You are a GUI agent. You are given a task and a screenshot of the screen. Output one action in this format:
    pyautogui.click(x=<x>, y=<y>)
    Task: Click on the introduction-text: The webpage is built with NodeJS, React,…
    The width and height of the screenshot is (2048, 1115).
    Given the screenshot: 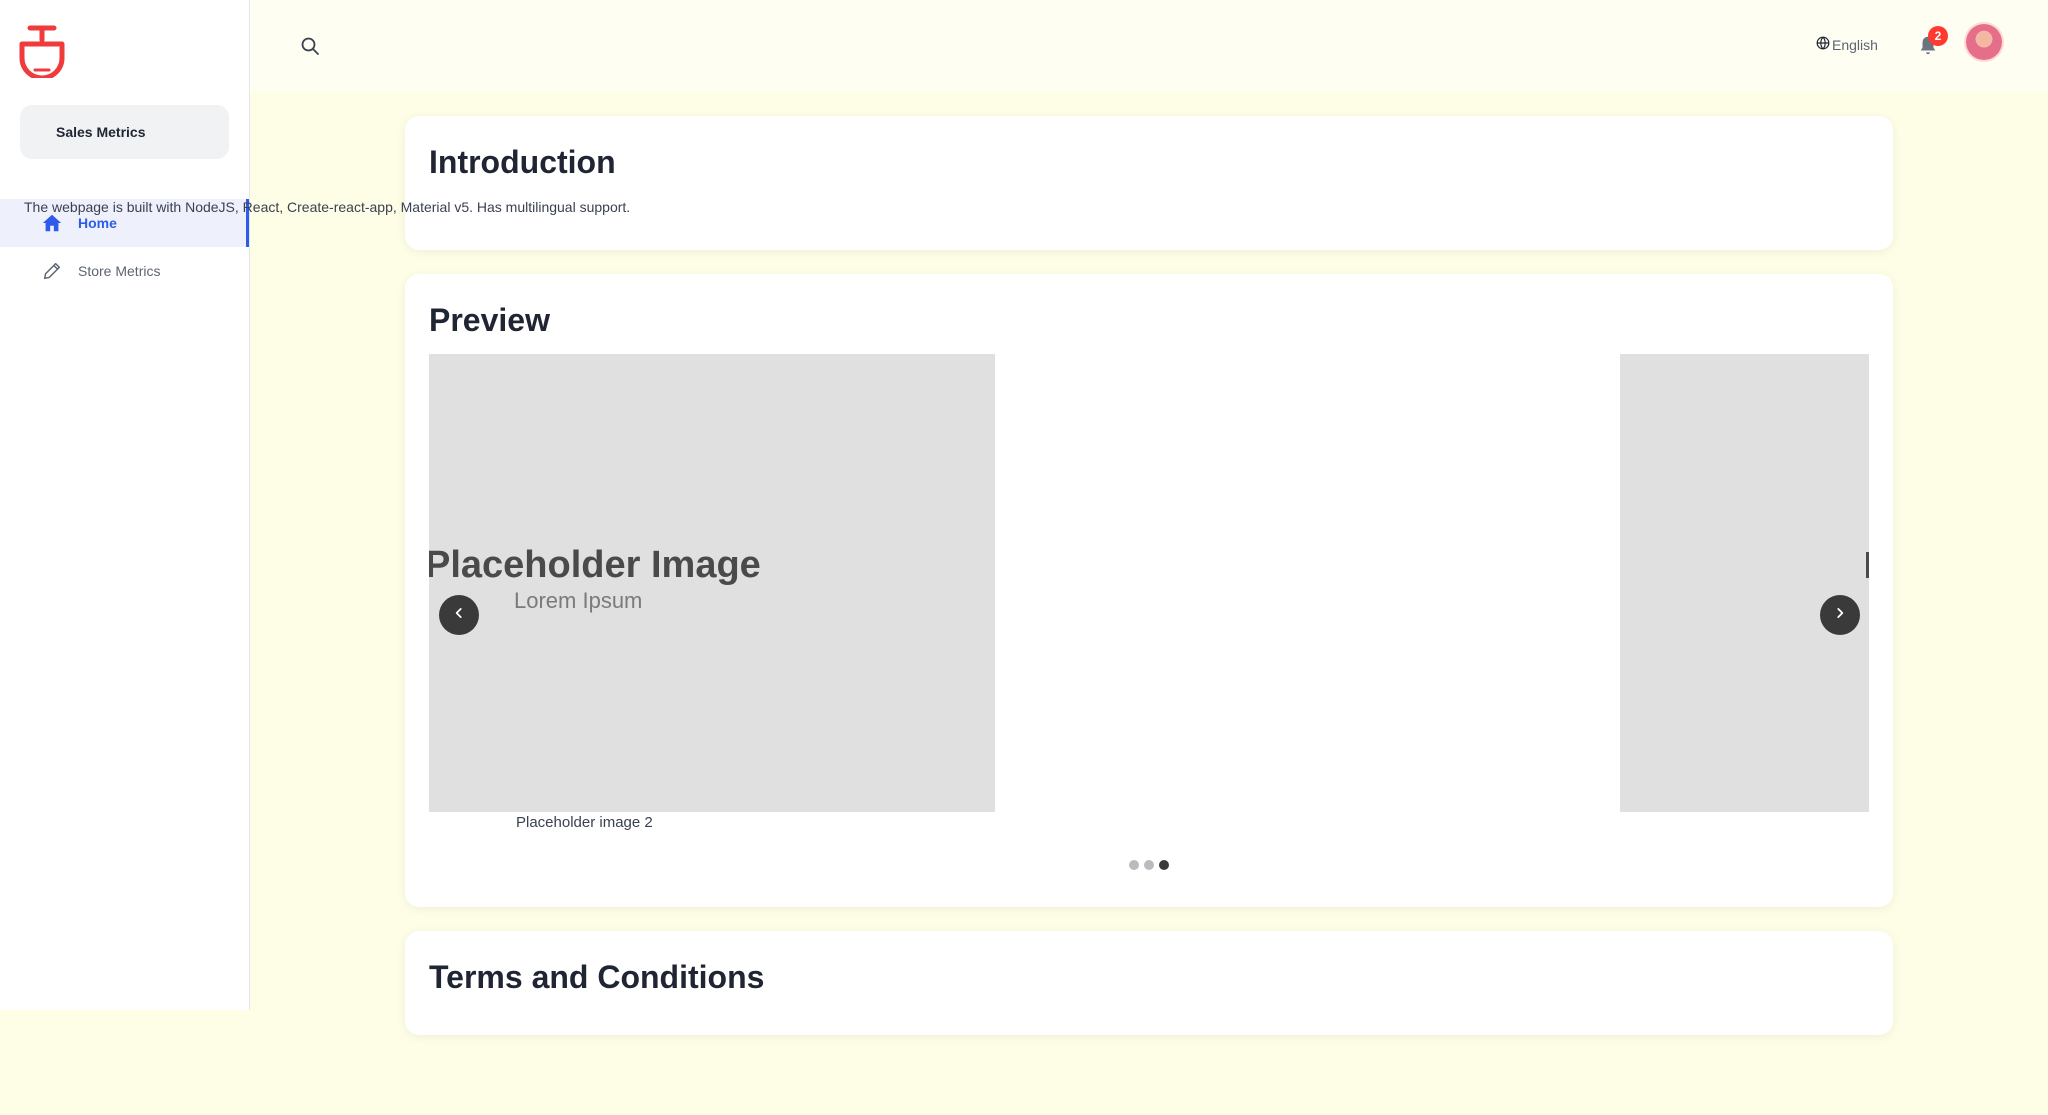 What is the action you would take?
    pyautogui.click(x=327, y=207)
    